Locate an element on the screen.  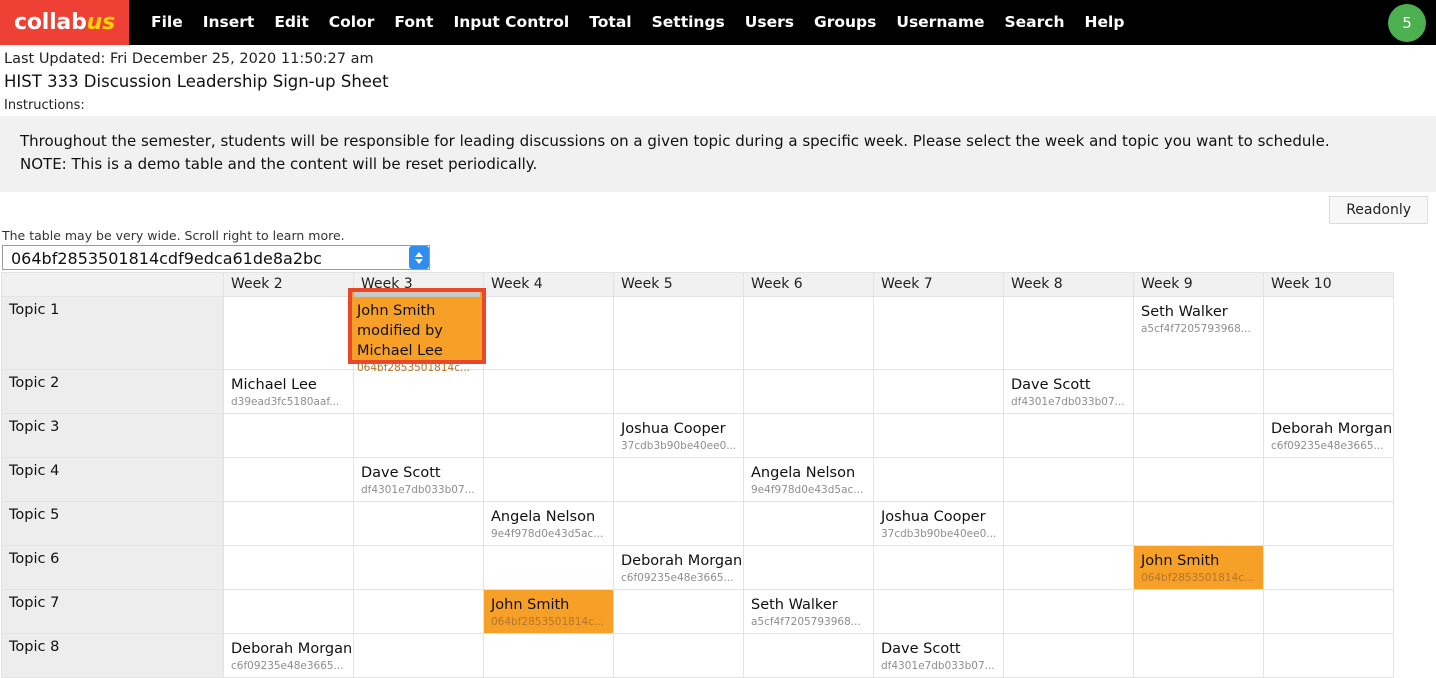
menu-item-search: Search is located at coordinates (1035, 22).